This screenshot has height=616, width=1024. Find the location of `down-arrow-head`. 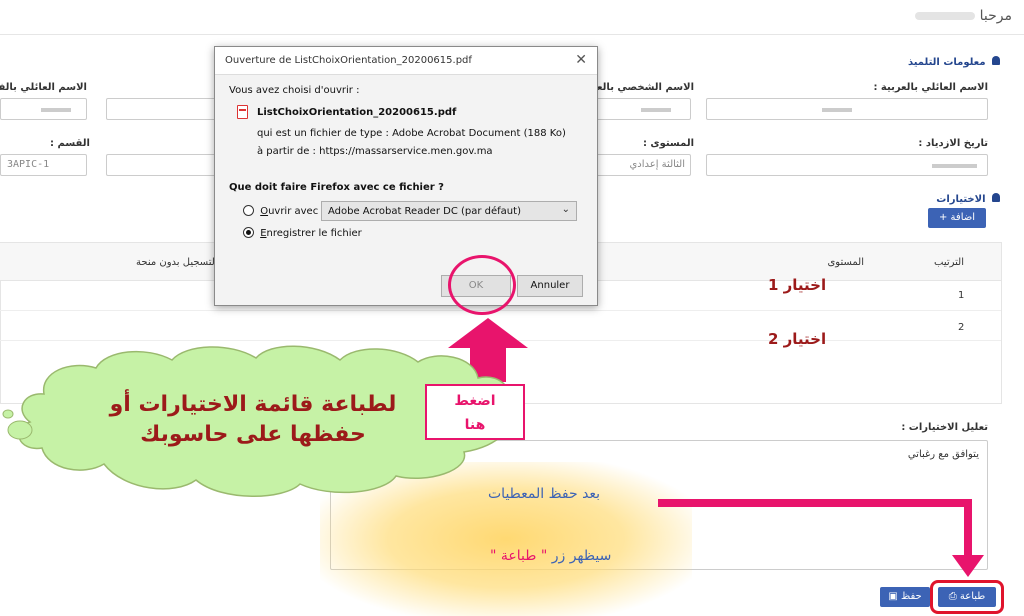

down-arrow-head is located at coordinates (968, 566).